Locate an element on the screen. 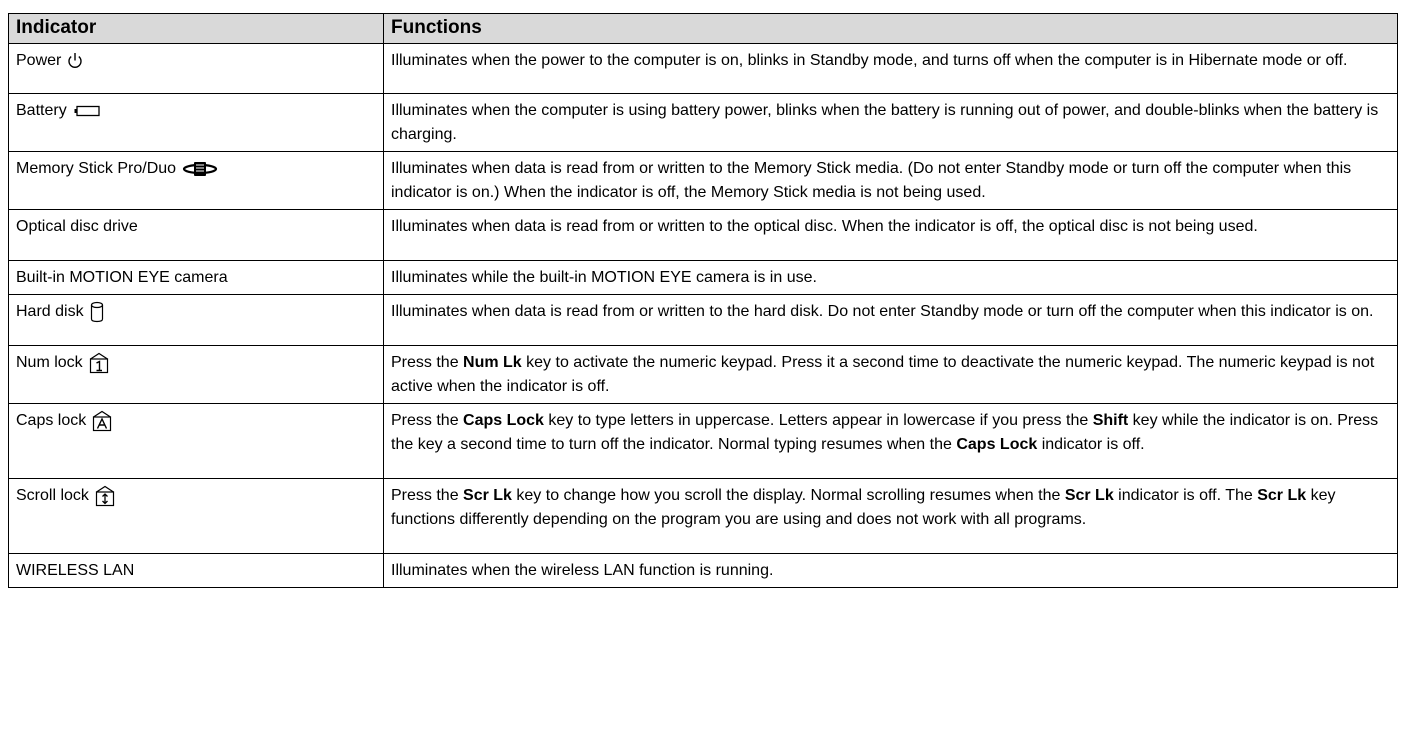 This screenshot has width=1406, height=744. indicator-name-group: Power is located at coordinates (49, 61).